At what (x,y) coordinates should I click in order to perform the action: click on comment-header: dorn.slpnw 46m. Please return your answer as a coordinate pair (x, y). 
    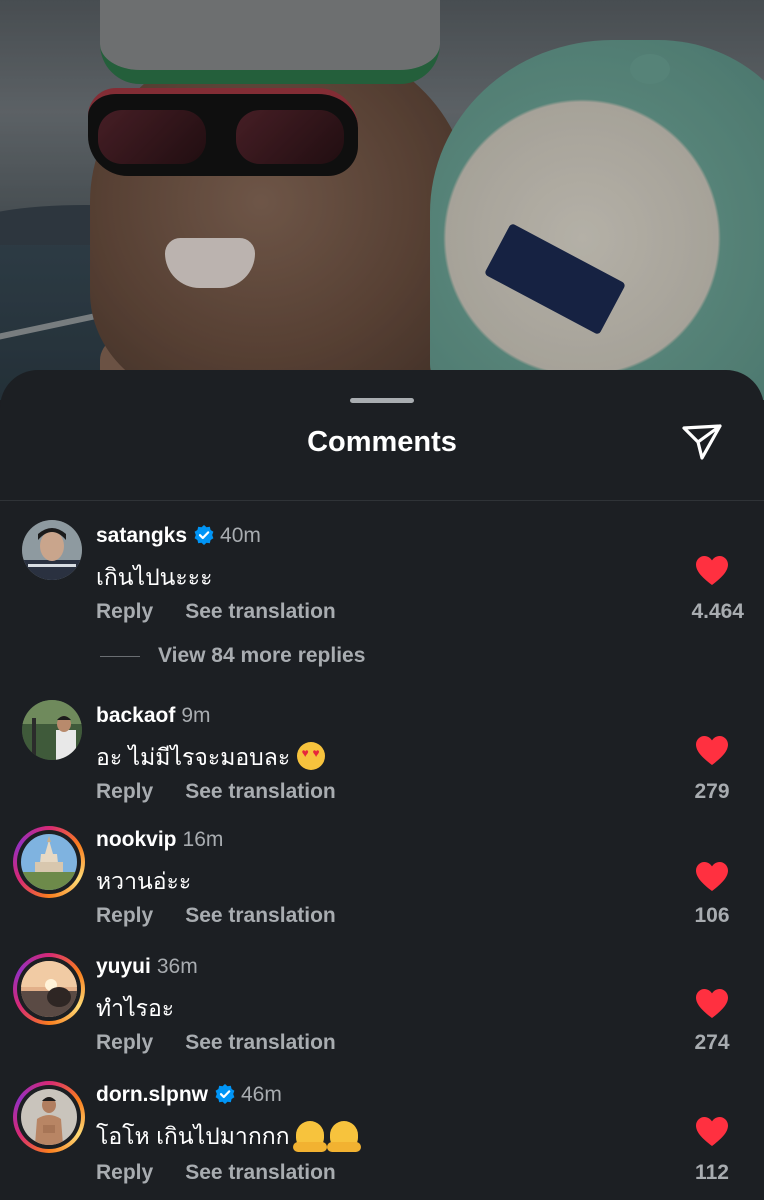
    Looking at the image, I should click on (189, 1095).